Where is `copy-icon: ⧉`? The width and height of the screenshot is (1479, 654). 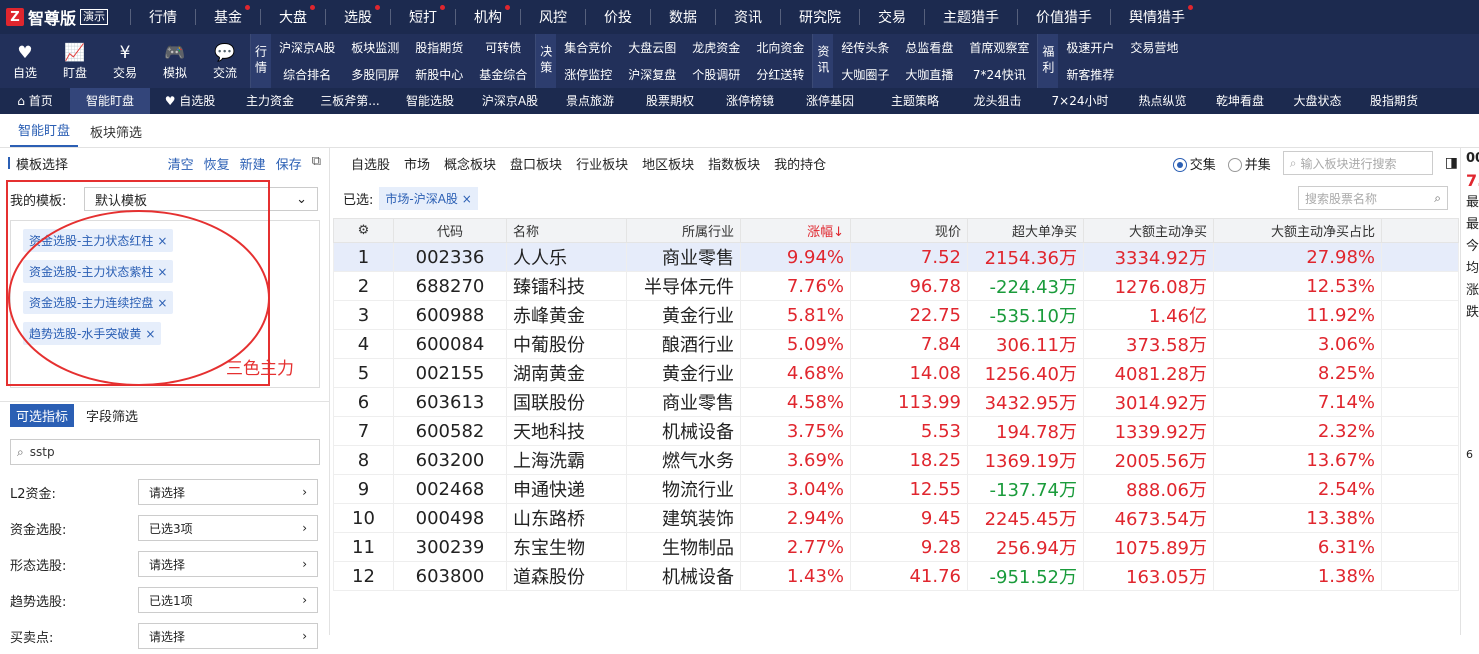
copy-icon: ⧉ is located at coordinates (316, 163).